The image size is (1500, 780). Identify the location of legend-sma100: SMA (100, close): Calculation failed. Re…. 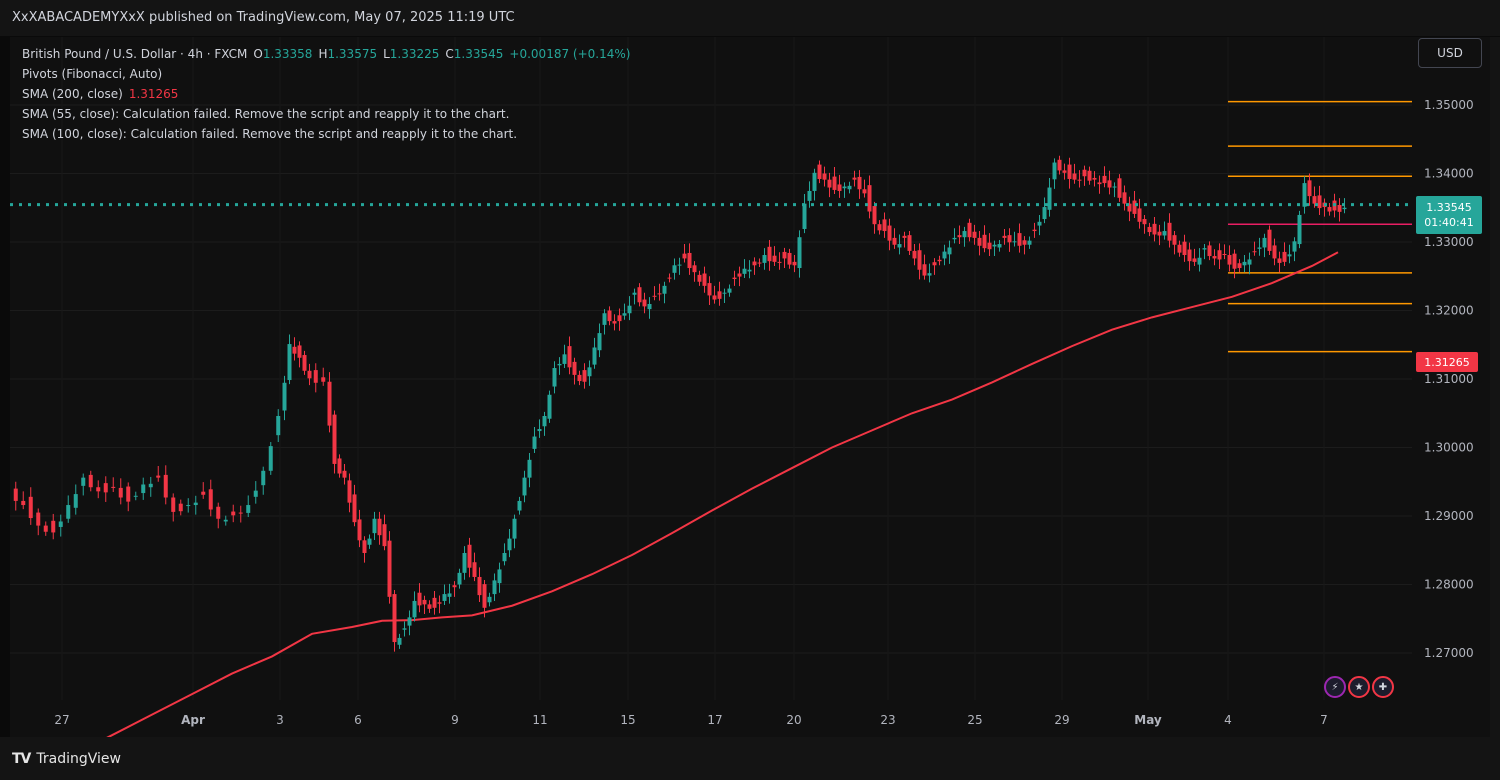
(326, 134).